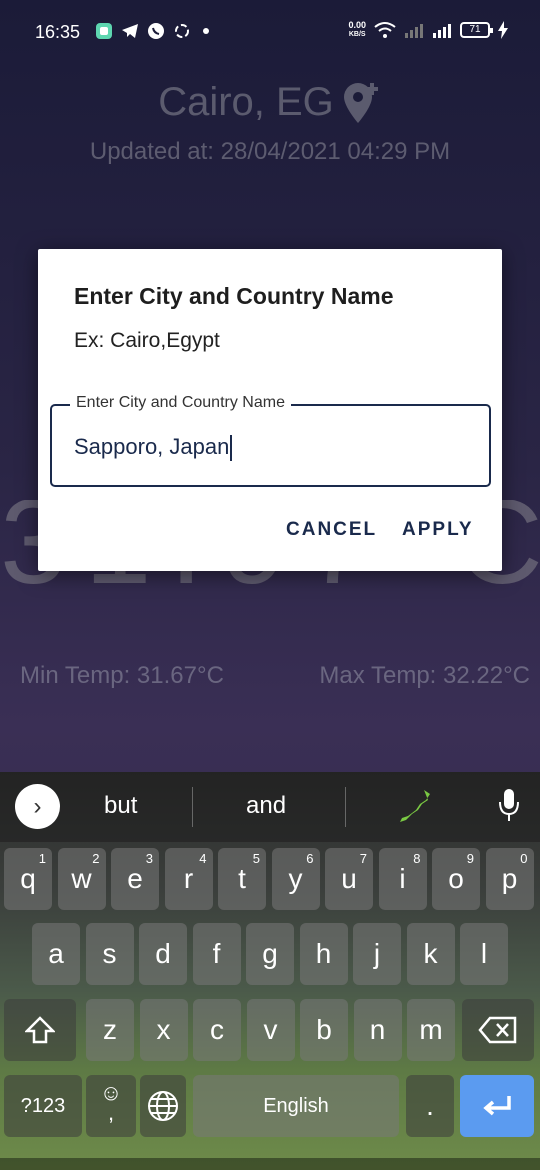 The image size is (540, 1170). I want to click on sync-icon, so click(182, 31).